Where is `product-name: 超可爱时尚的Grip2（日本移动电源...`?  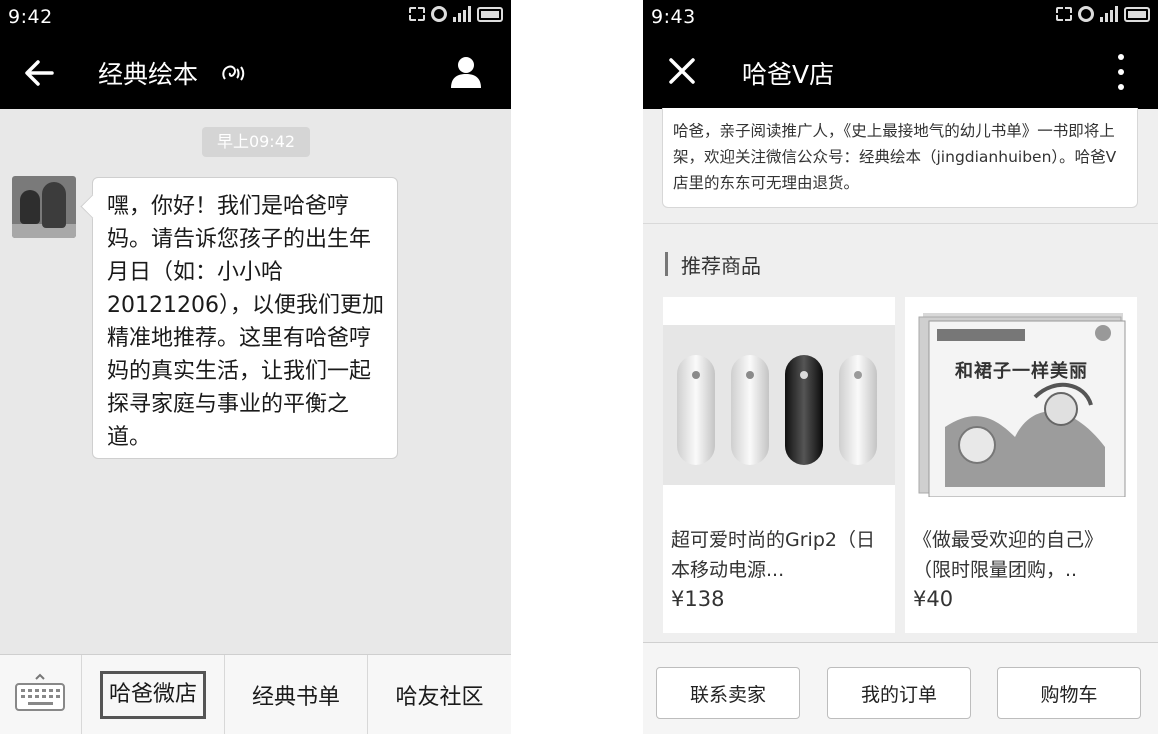 product-name: 超可爱时尚的Grip2（日本移动电源... is located at coordinates (773, 555).